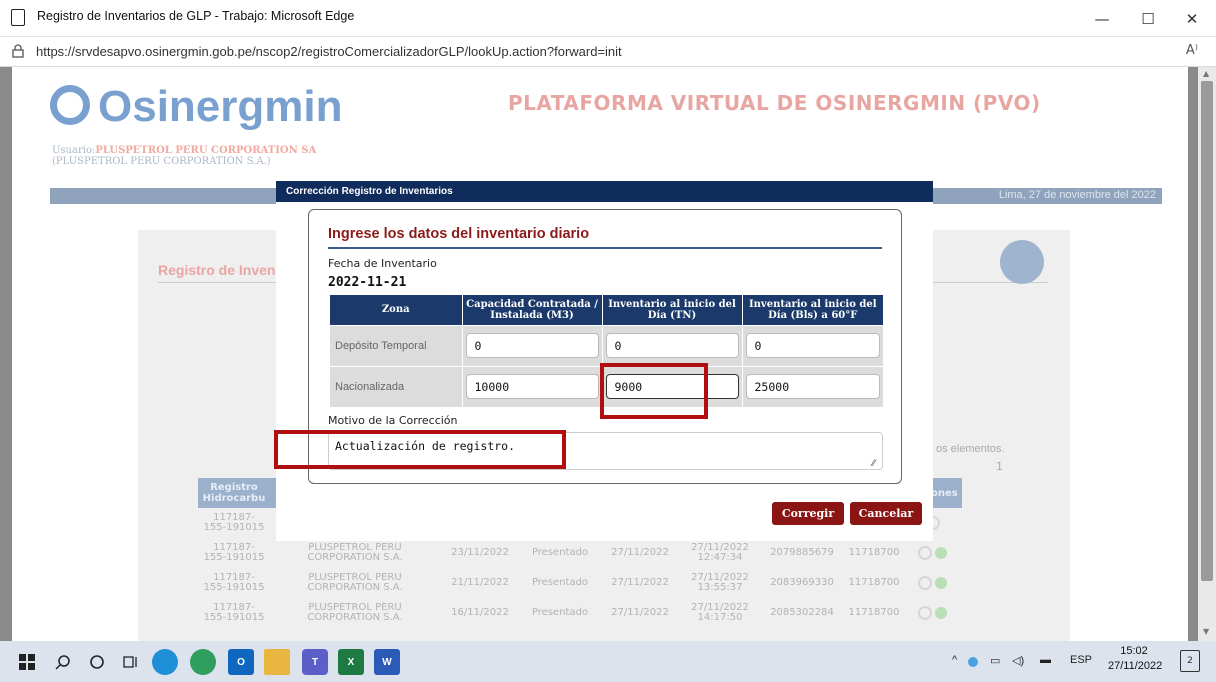 The height and width of the screenshot is (682, 1216). I want to click on outlook-icon: O, so click(241, 662).